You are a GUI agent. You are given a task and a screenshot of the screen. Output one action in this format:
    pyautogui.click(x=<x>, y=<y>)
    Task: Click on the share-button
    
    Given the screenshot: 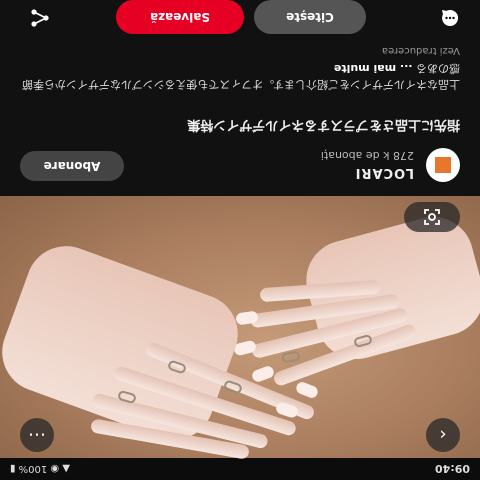 What is the action you would take?
    pyautogui.click(x=39, y=17)
    